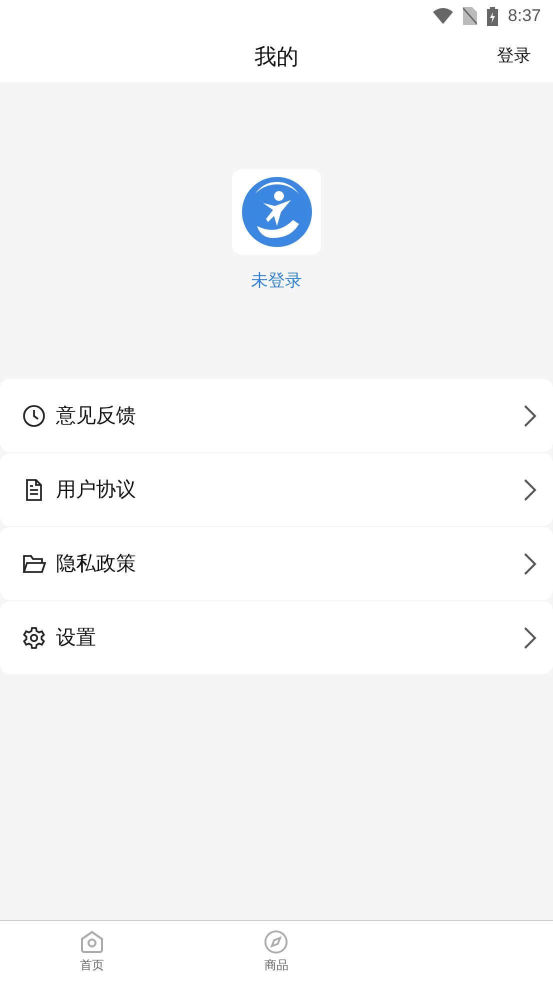 This screenshot has height=983, width=553. Describe the element at coordinates (34, 416) in the screenshot. I see `clock-icon` at that location.